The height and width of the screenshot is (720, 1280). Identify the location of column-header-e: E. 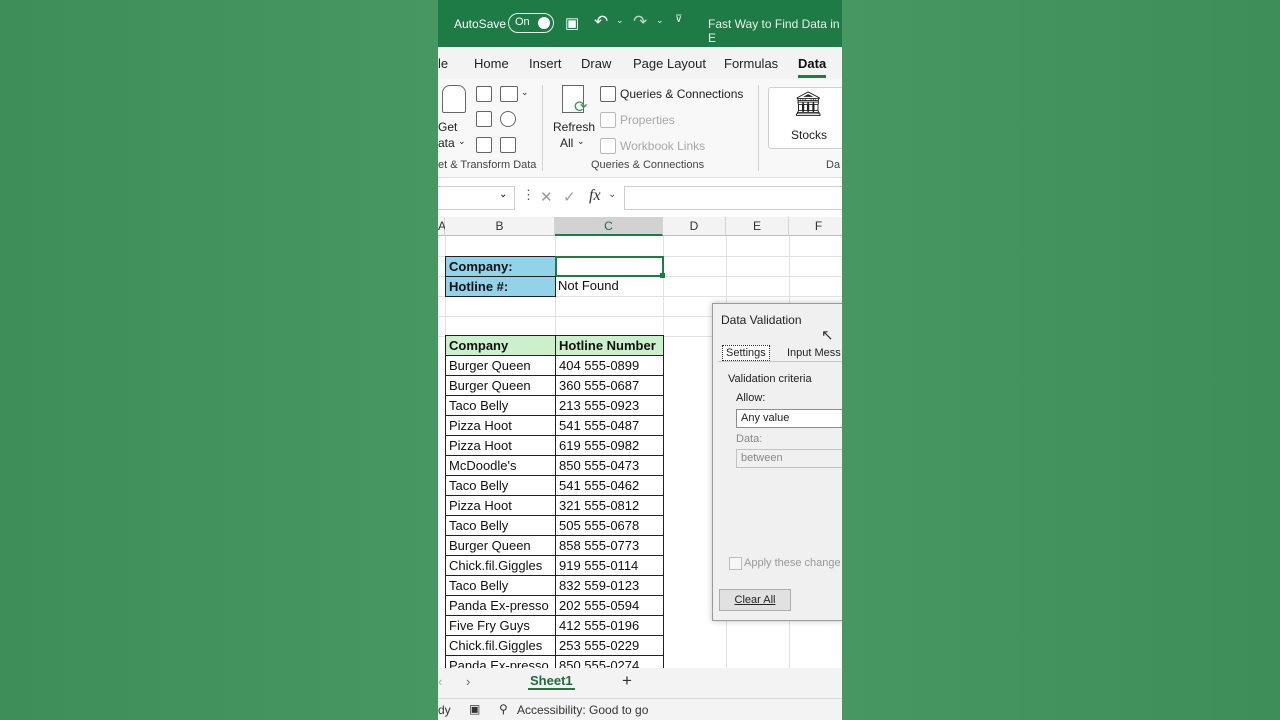
(757, 226).